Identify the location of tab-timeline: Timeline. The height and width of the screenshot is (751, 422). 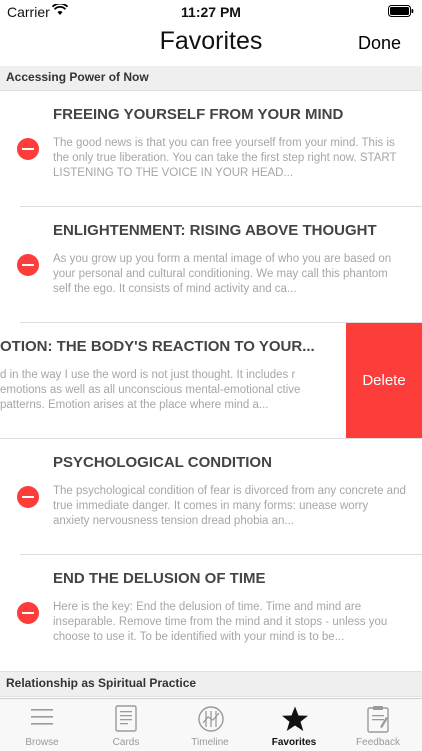
(210, 725).